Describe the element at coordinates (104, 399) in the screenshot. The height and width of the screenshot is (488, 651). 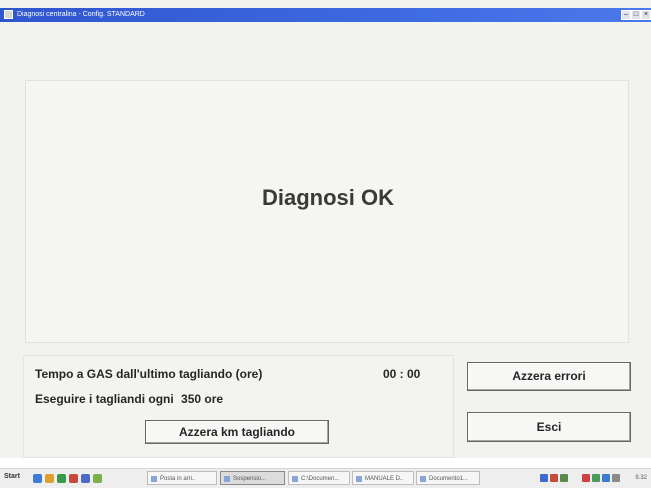
I see `service-interval-label: Eseguire i tagliandi ogni` at that location.